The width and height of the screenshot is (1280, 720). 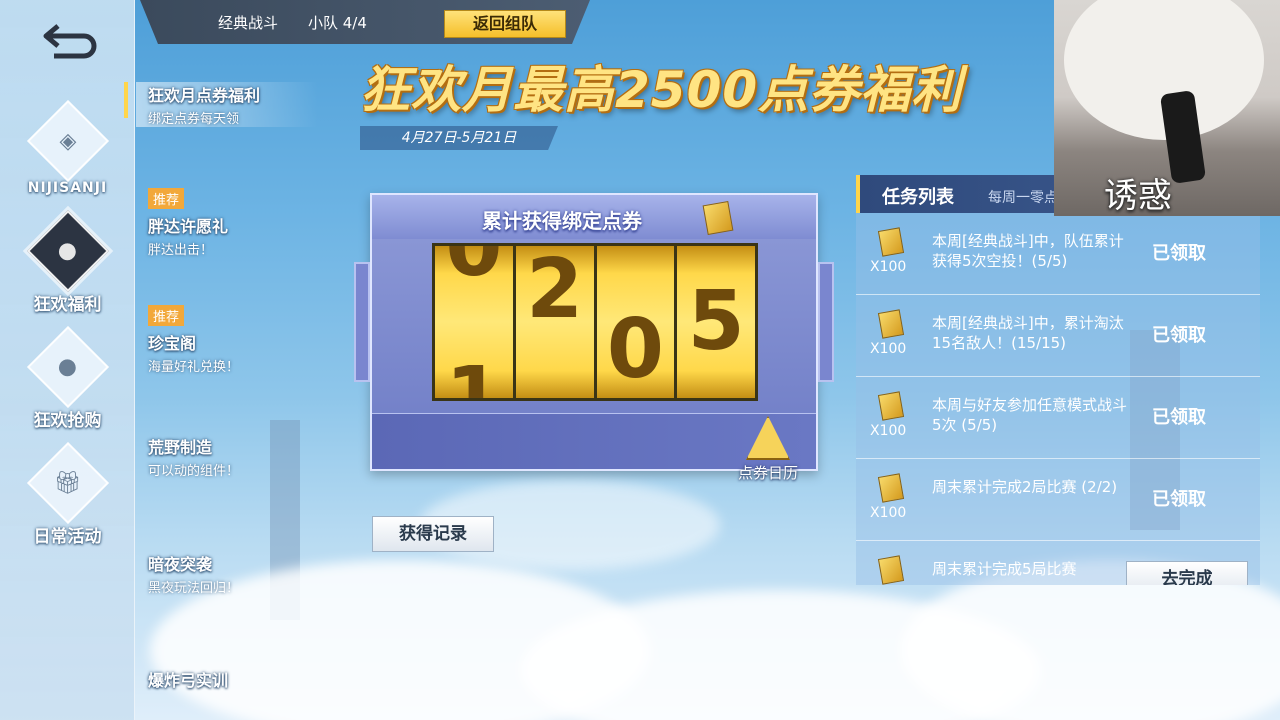 I want to click on webcam-caption: 诱惑, so click(x=1138, y=196).